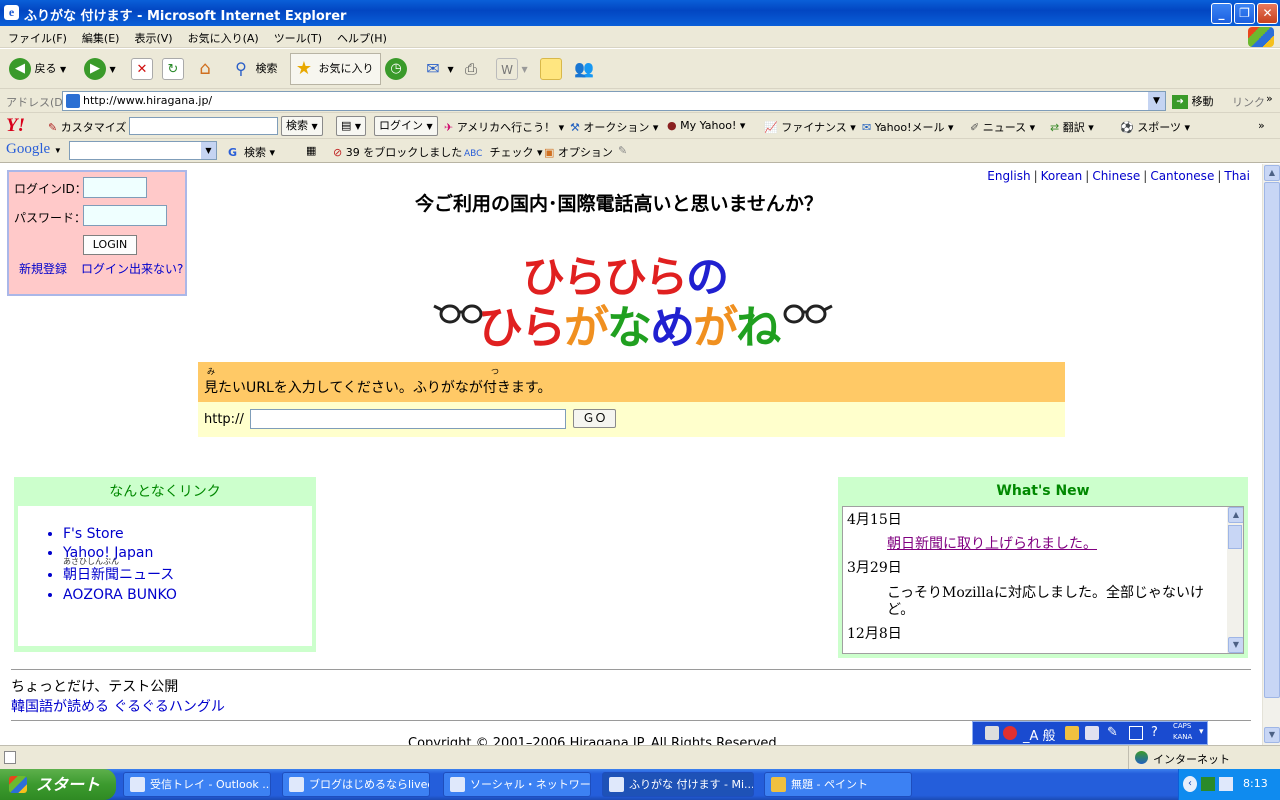 The width and height of the screenshot is (1280, 800). What do you see at coordinates (578, 152) in the screenshot?
I see `options-button: ▣ オプション` at bounding box center [578, 152].